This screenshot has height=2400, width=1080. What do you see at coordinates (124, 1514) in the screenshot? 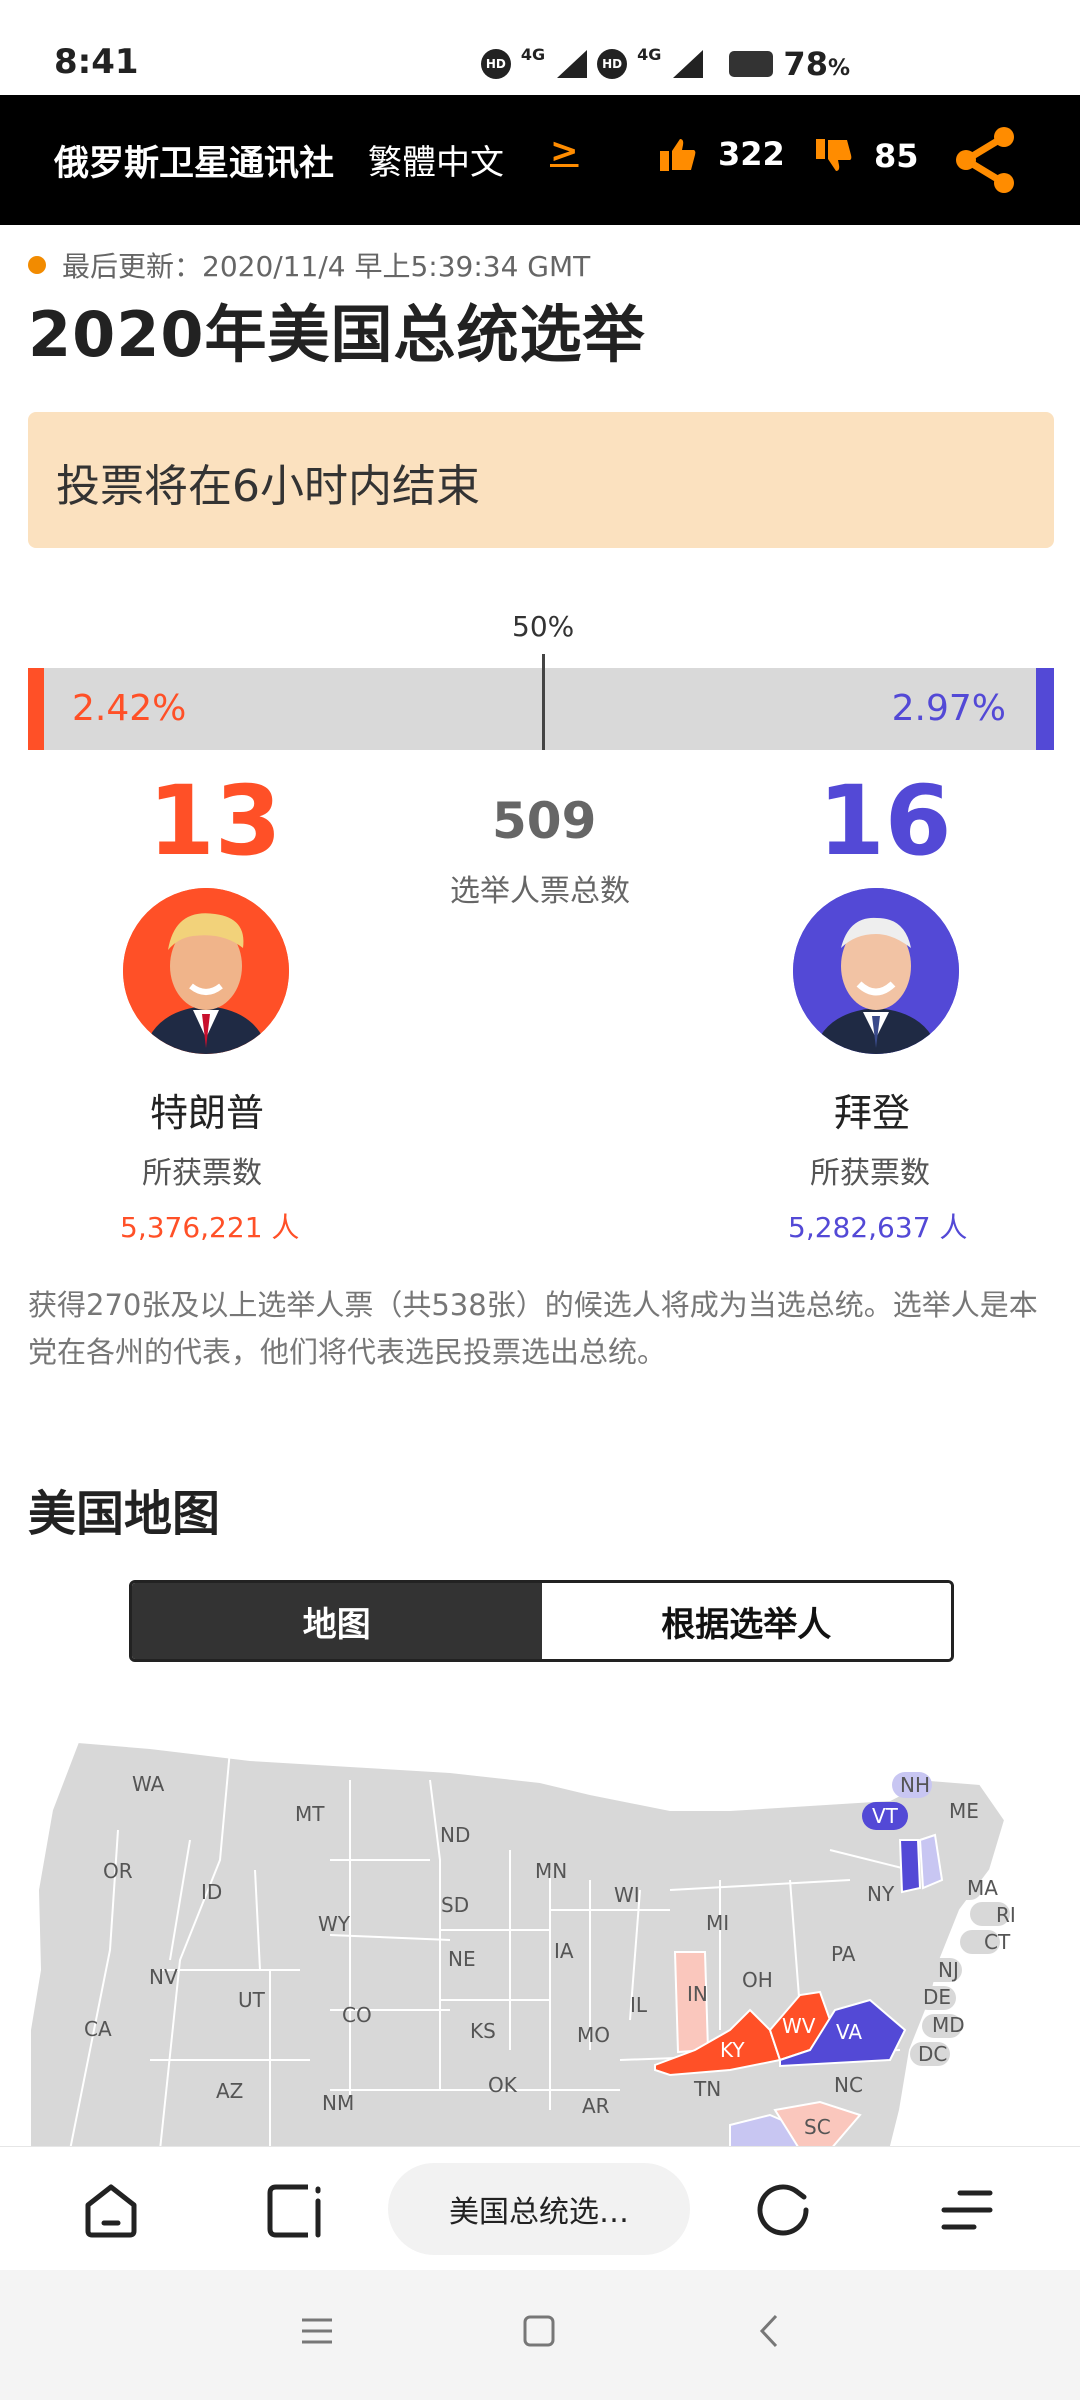
I see `map-section-title: 美国地图` at bounding box center [124, 1514].